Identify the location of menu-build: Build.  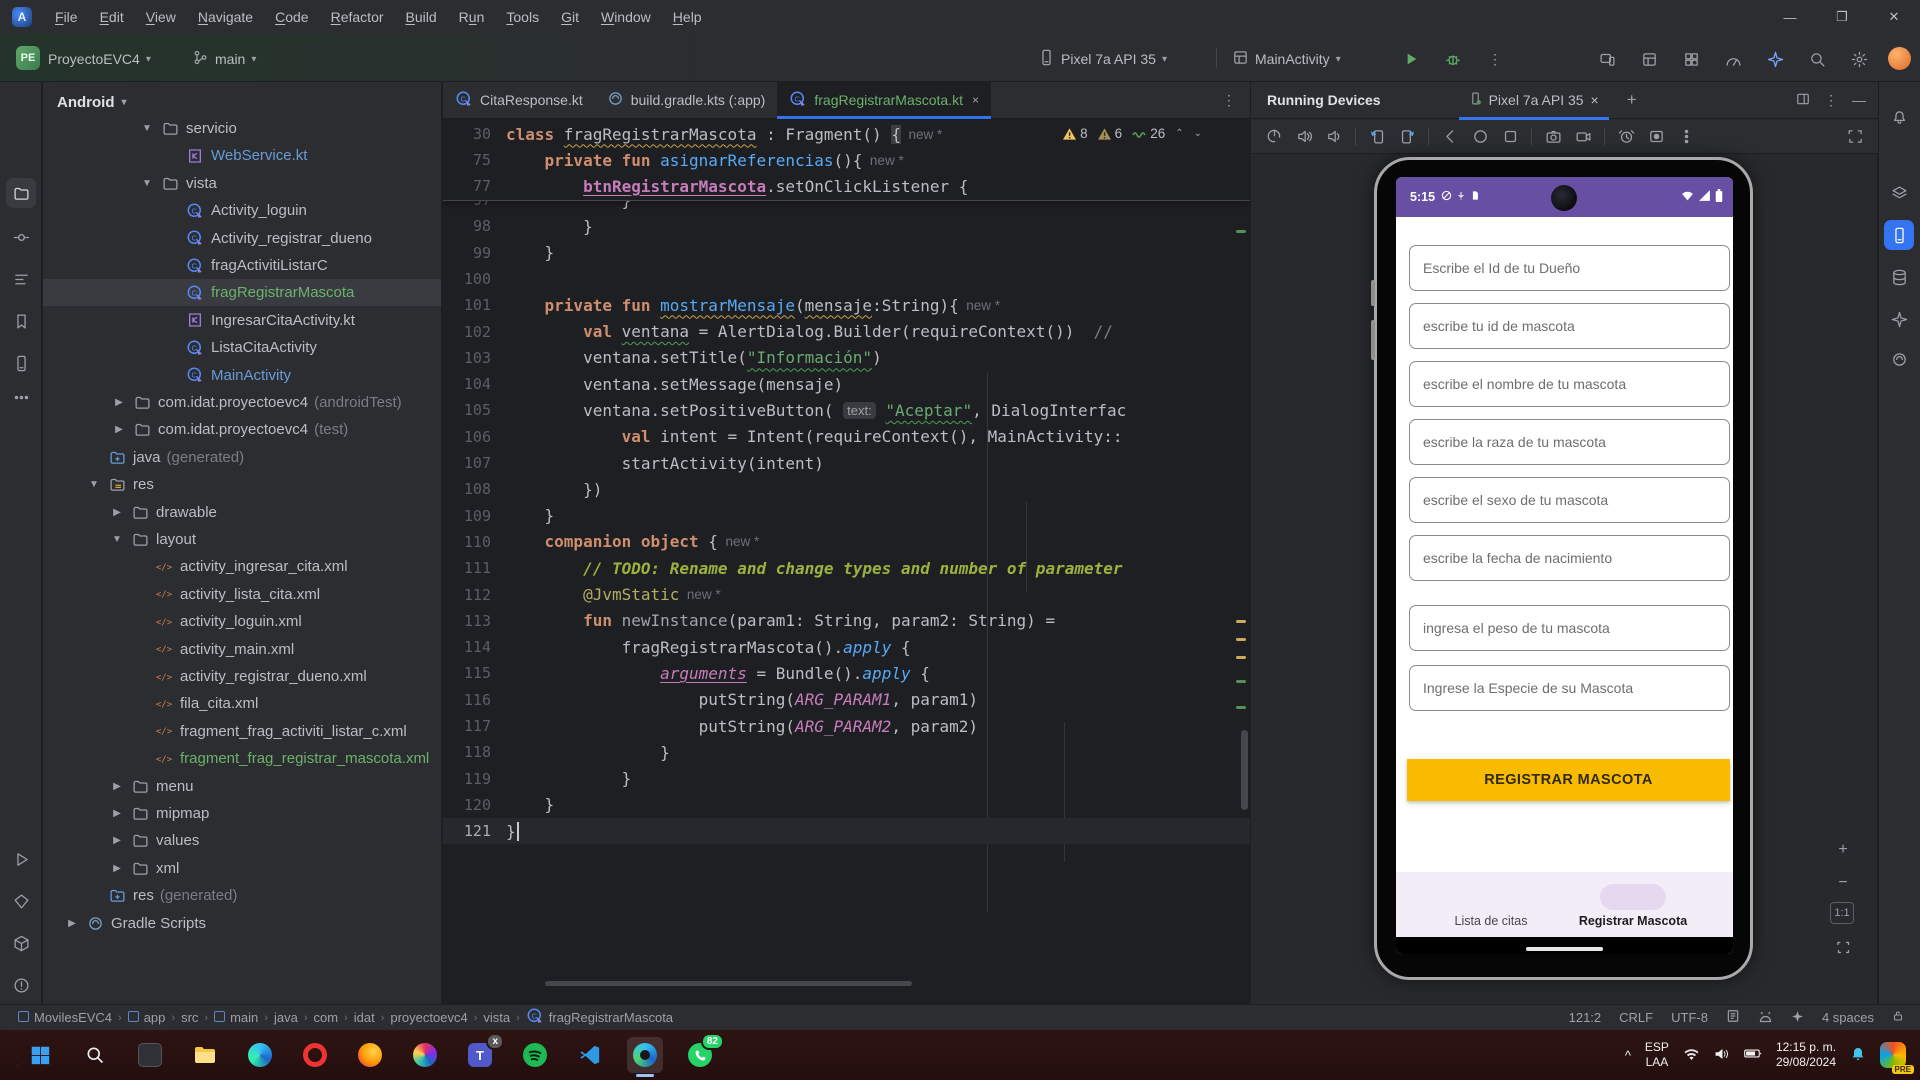
(421, 17).